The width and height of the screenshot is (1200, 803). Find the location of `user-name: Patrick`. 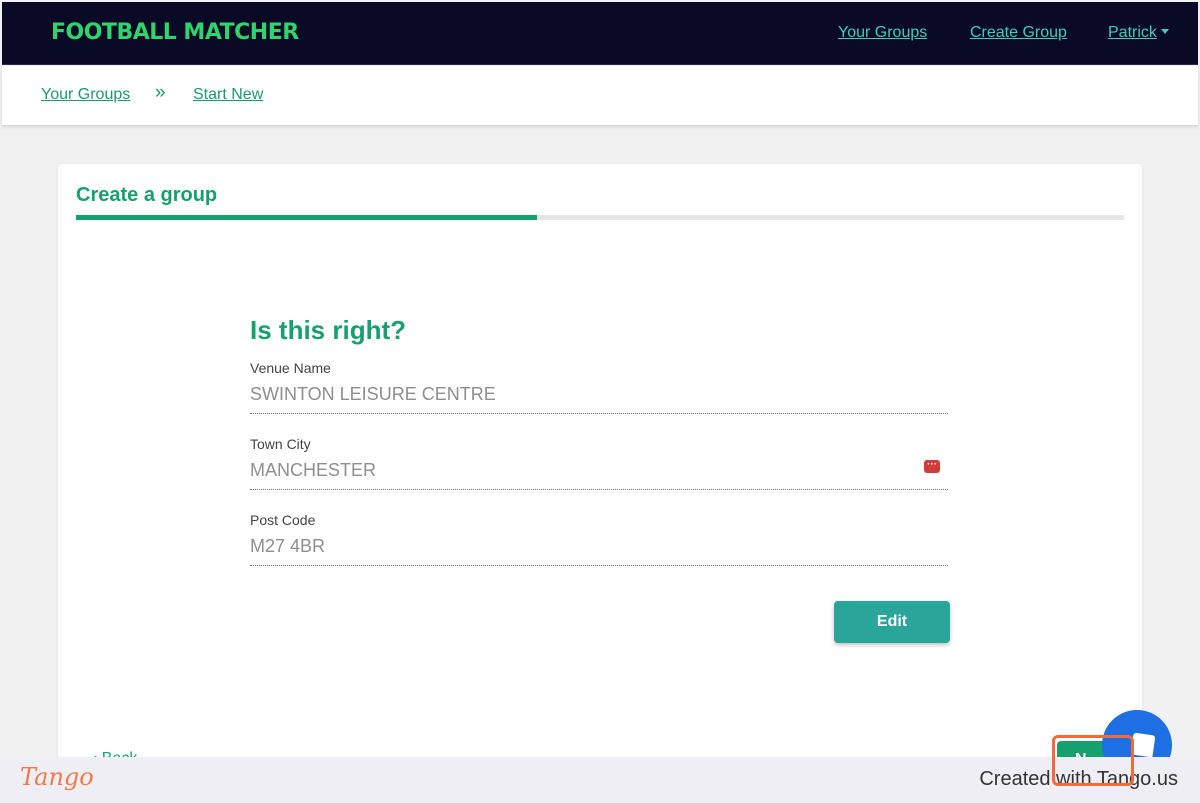

user-name: Patrick is located at coordinates (1132, 32).